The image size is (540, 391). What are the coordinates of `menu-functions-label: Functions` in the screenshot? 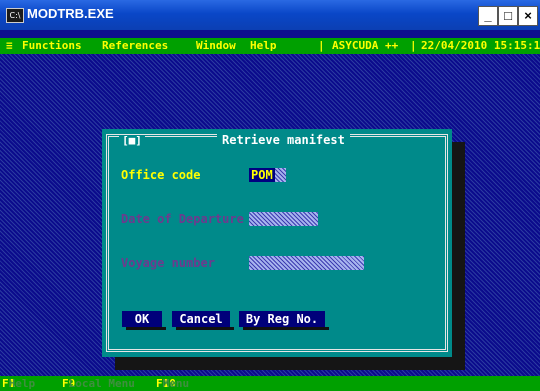 It's located at (52, 45).